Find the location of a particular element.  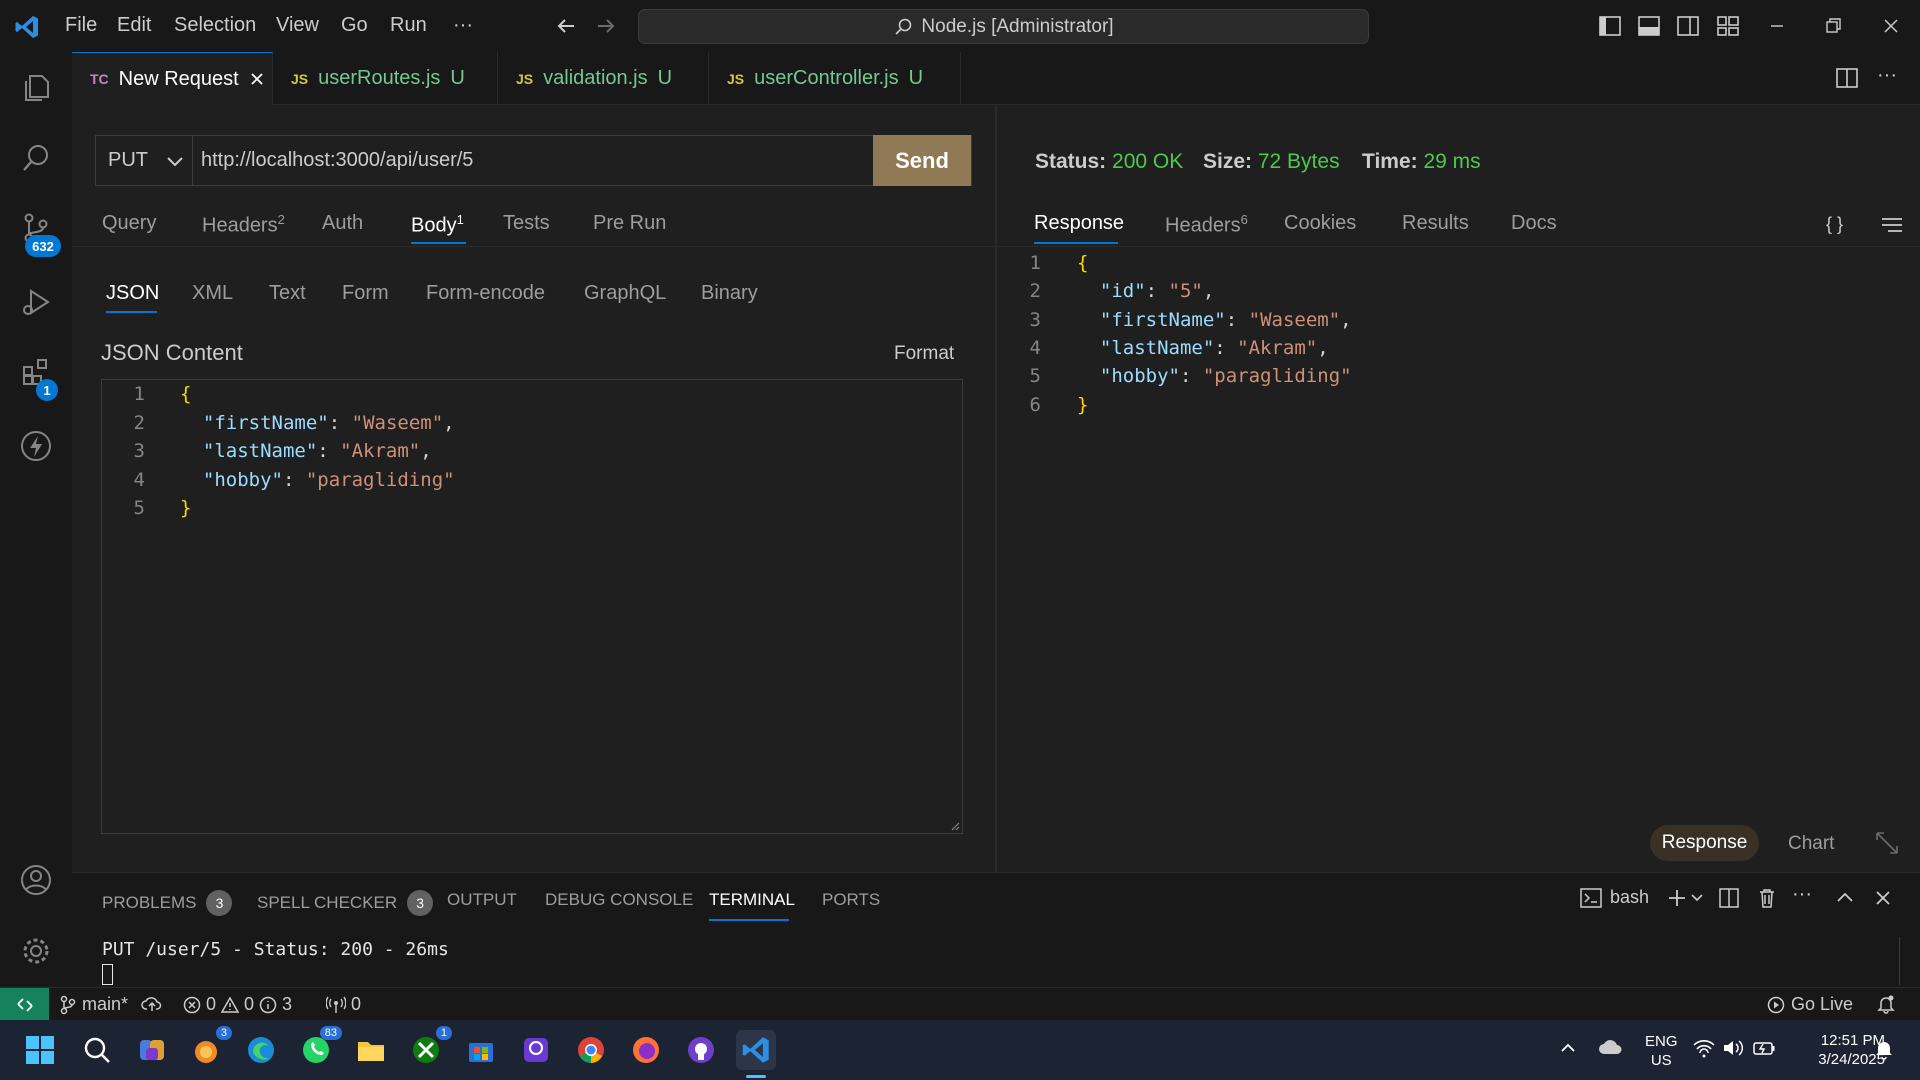

notifications-bell-icon is located at coordinates (1886, 1004).